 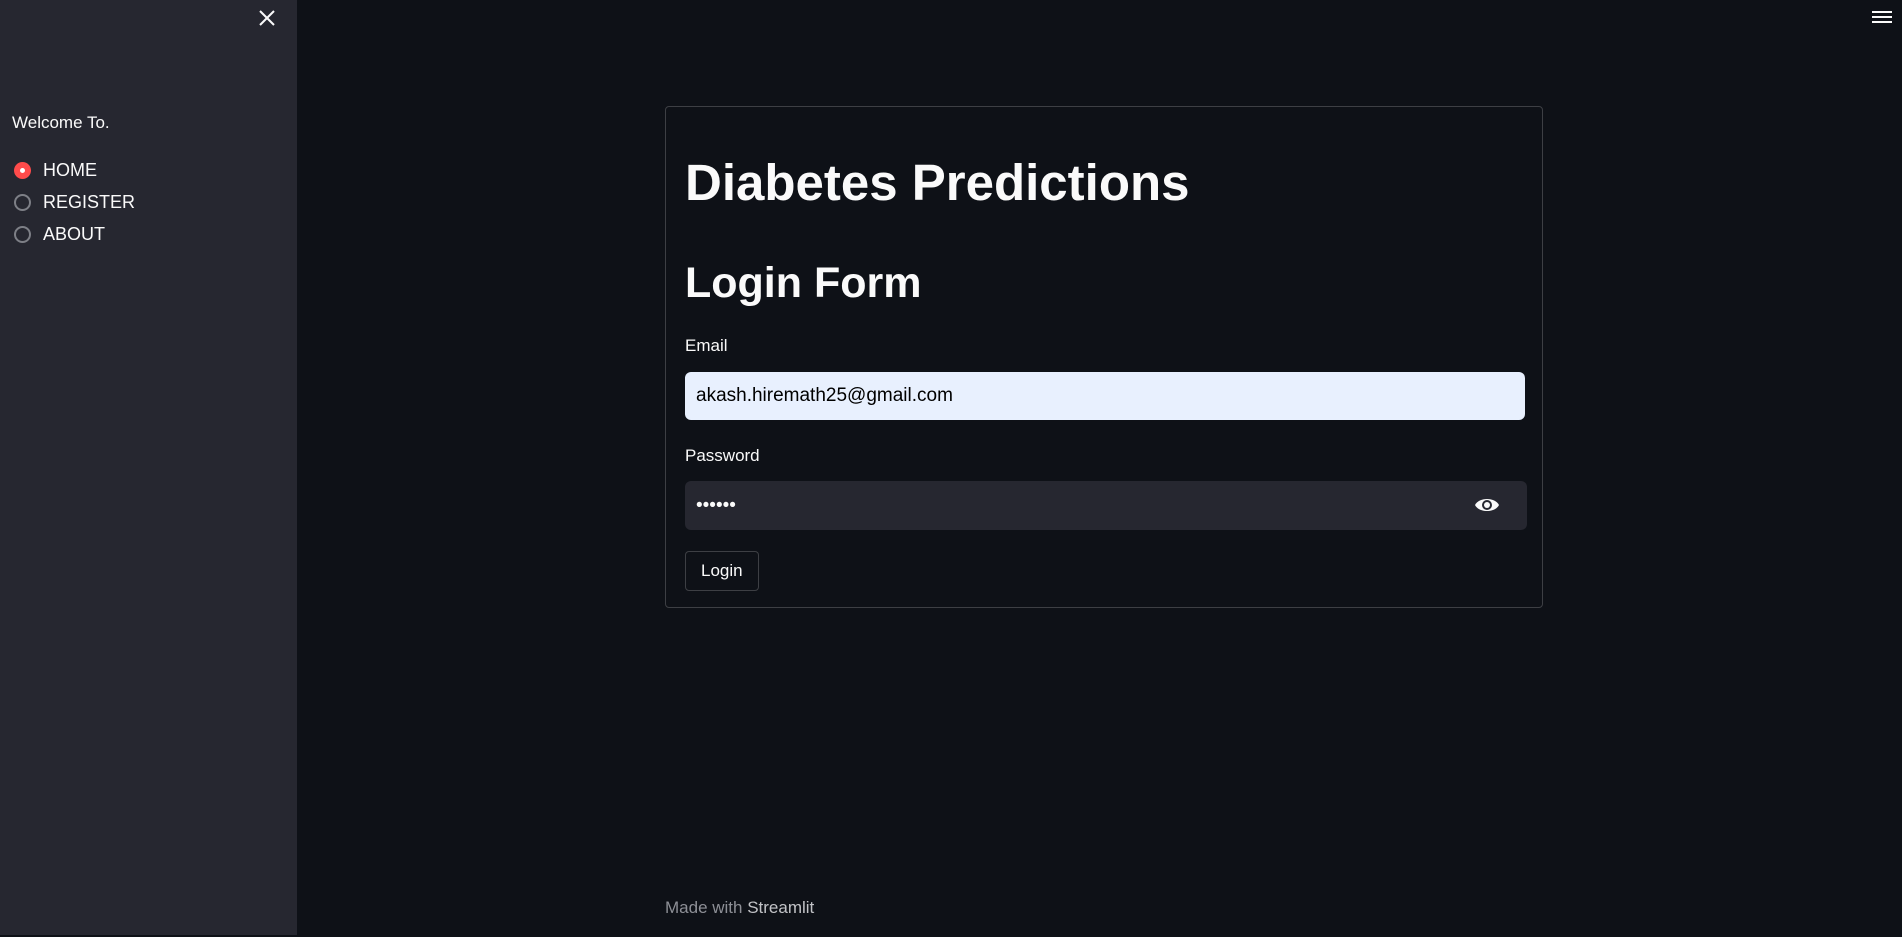 I want to click on nav-radio-group: HOME REGISTER ABOUT, so click(x=74, y=202).